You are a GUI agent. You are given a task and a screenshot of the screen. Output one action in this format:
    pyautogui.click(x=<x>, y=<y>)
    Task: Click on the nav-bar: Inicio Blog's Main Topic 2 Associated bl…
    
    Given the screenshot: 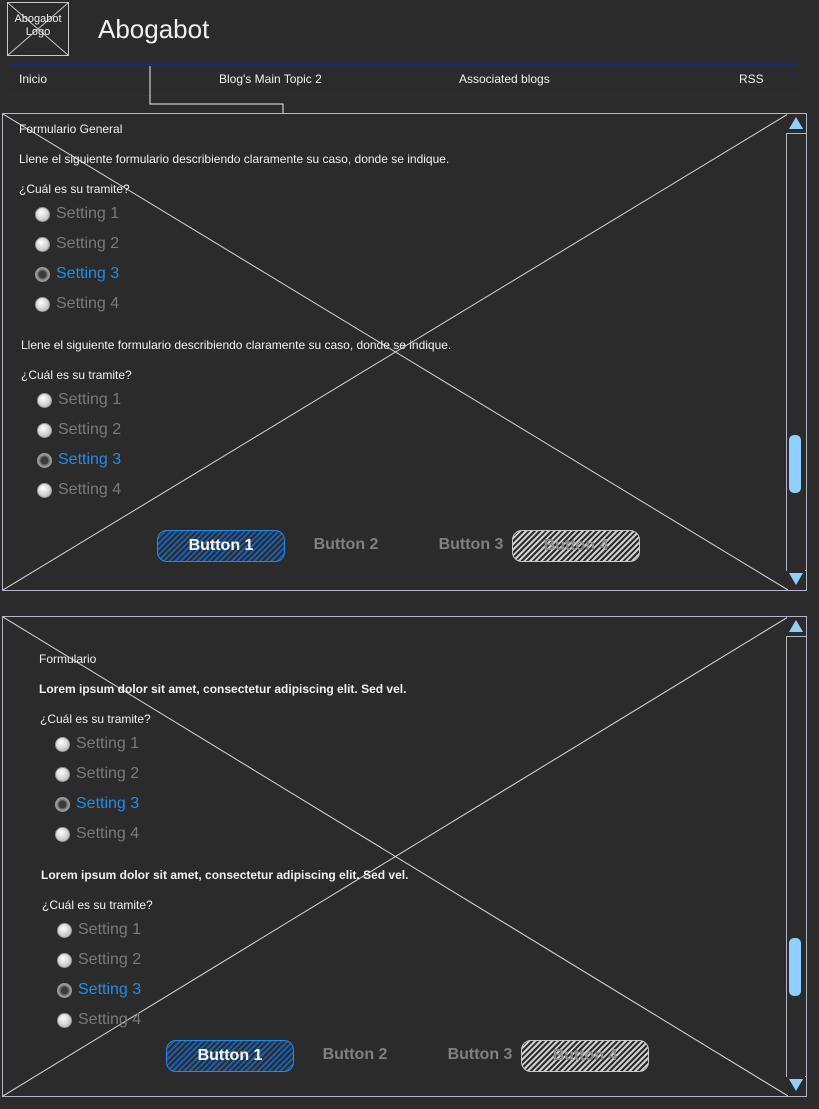 What is the action you would take?
    pyautogui.click(x=404, y=80)
    